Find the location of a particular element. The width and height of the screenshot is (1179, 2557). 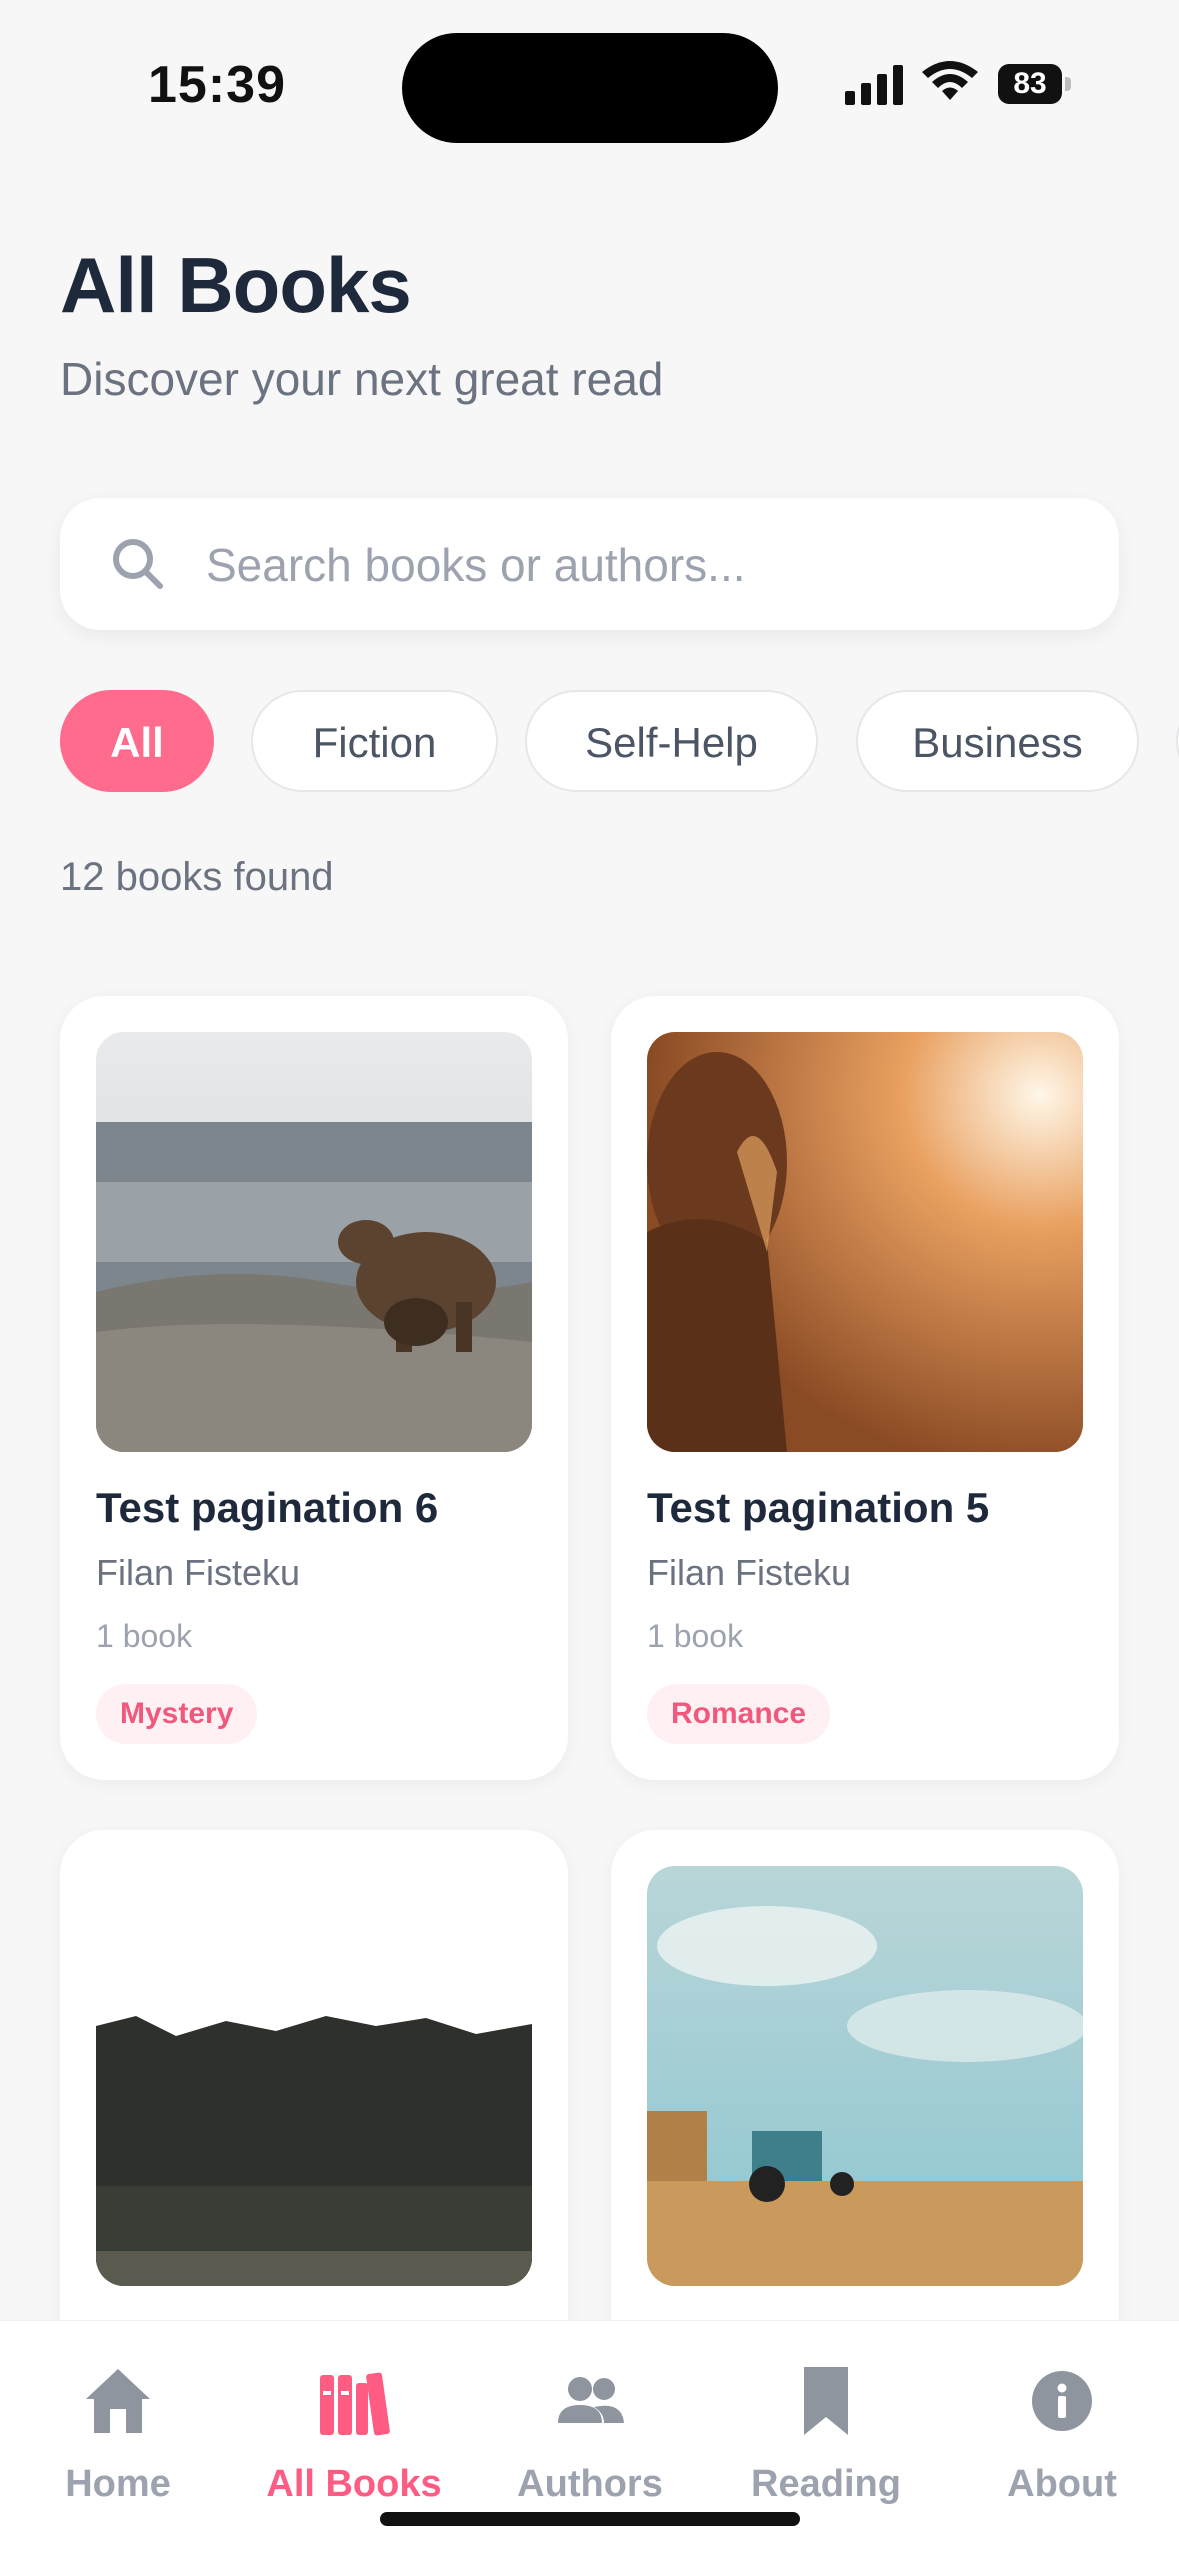

search-icon is located at coordinates (138, 564).